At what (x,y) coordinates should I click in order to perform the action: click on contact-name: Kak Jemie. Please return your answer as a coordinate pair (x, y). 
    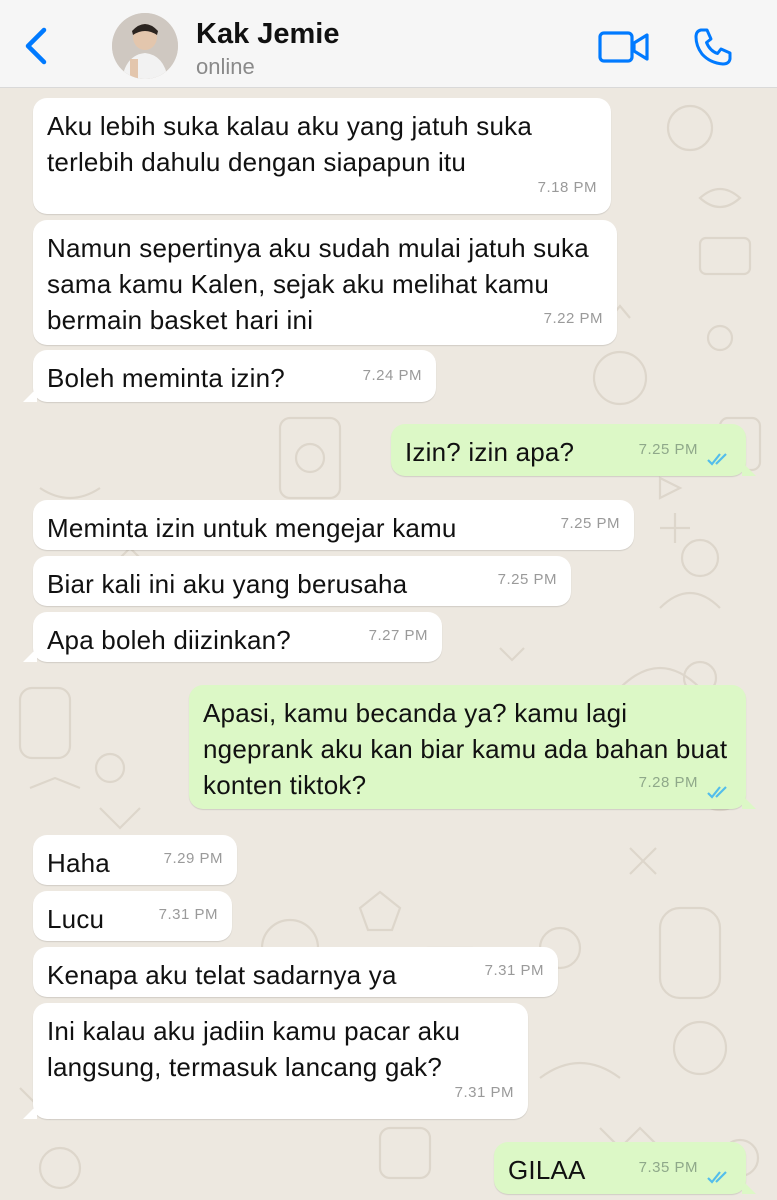
    Looking at the image, I should click on (268, 34).